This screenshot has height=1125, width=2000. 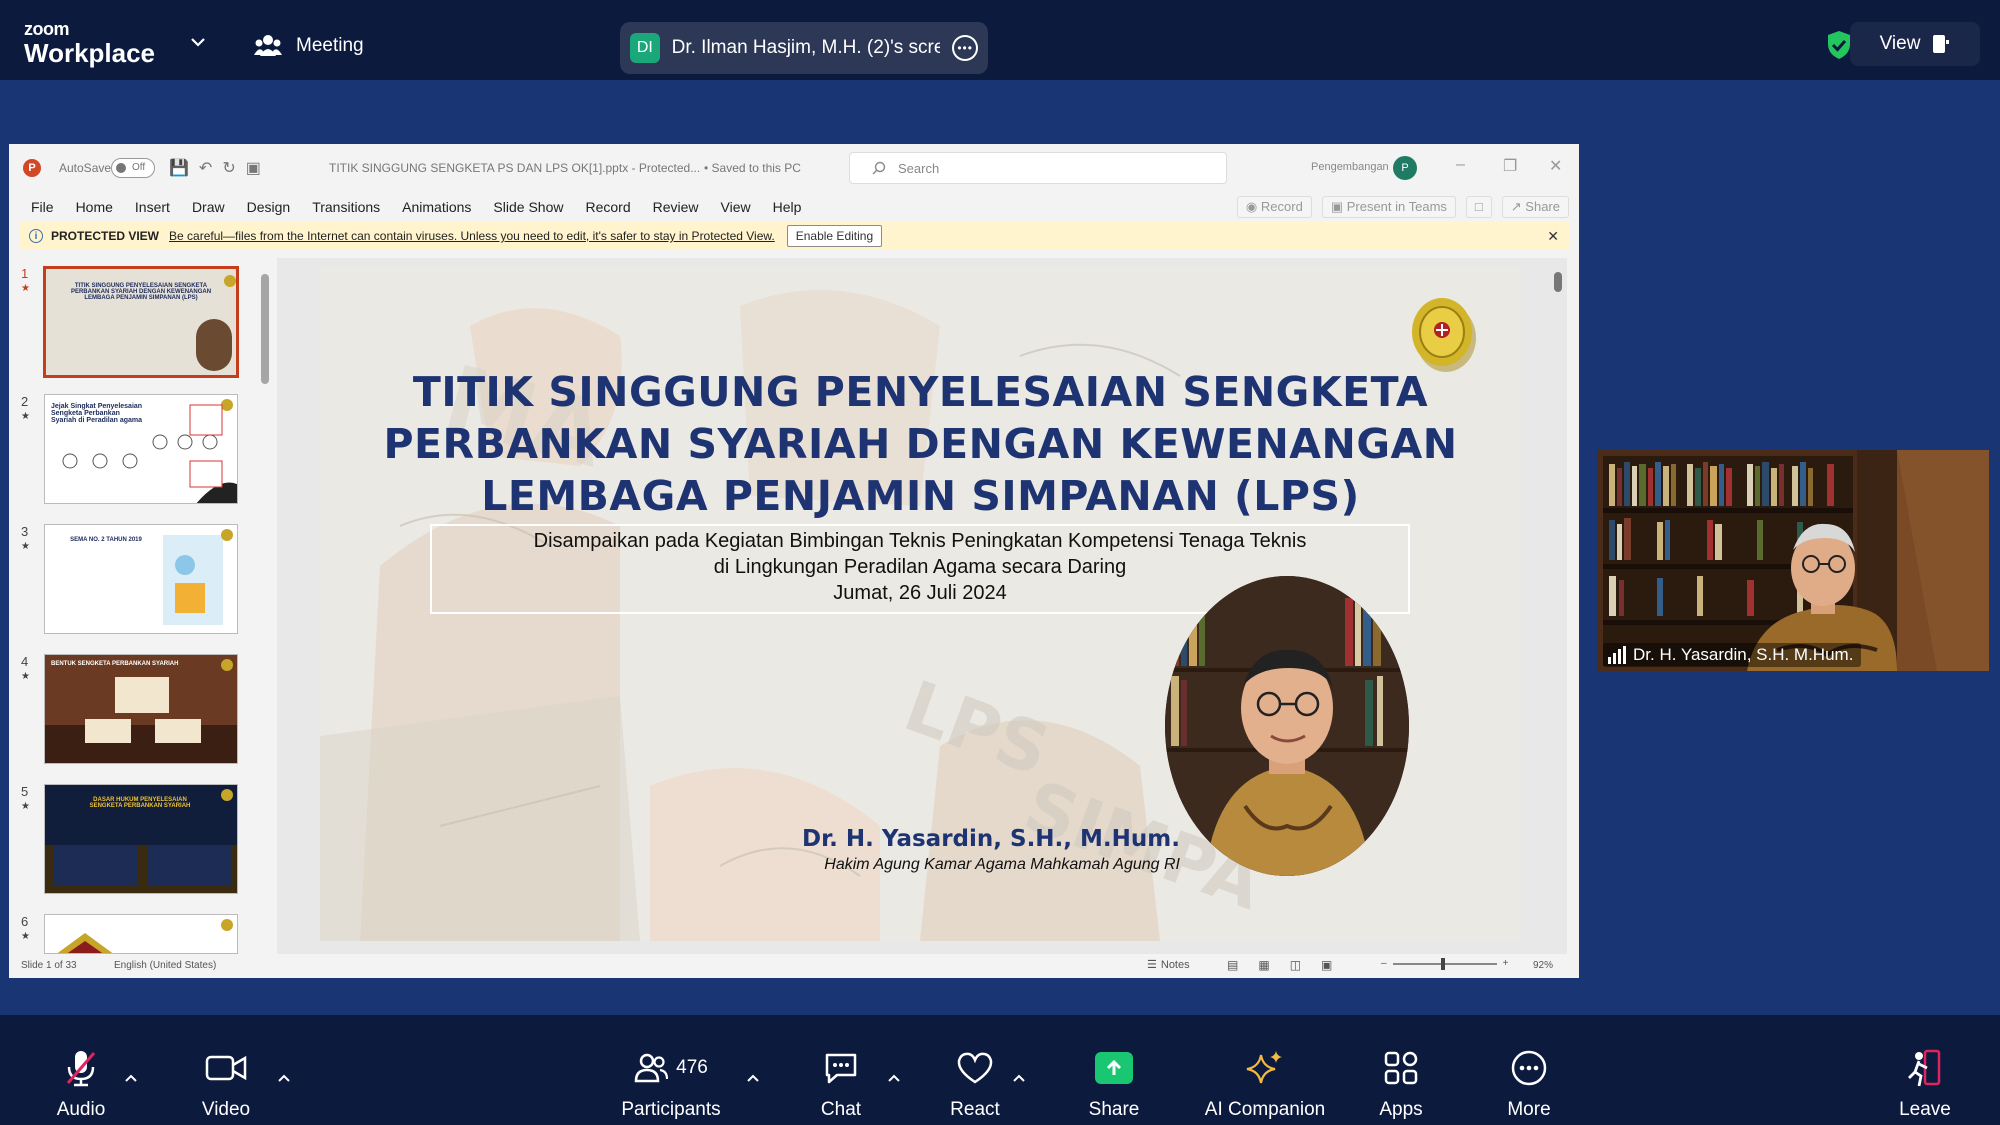 I want to click on account-name: Pengembangan, so click(x=1350, y=167).